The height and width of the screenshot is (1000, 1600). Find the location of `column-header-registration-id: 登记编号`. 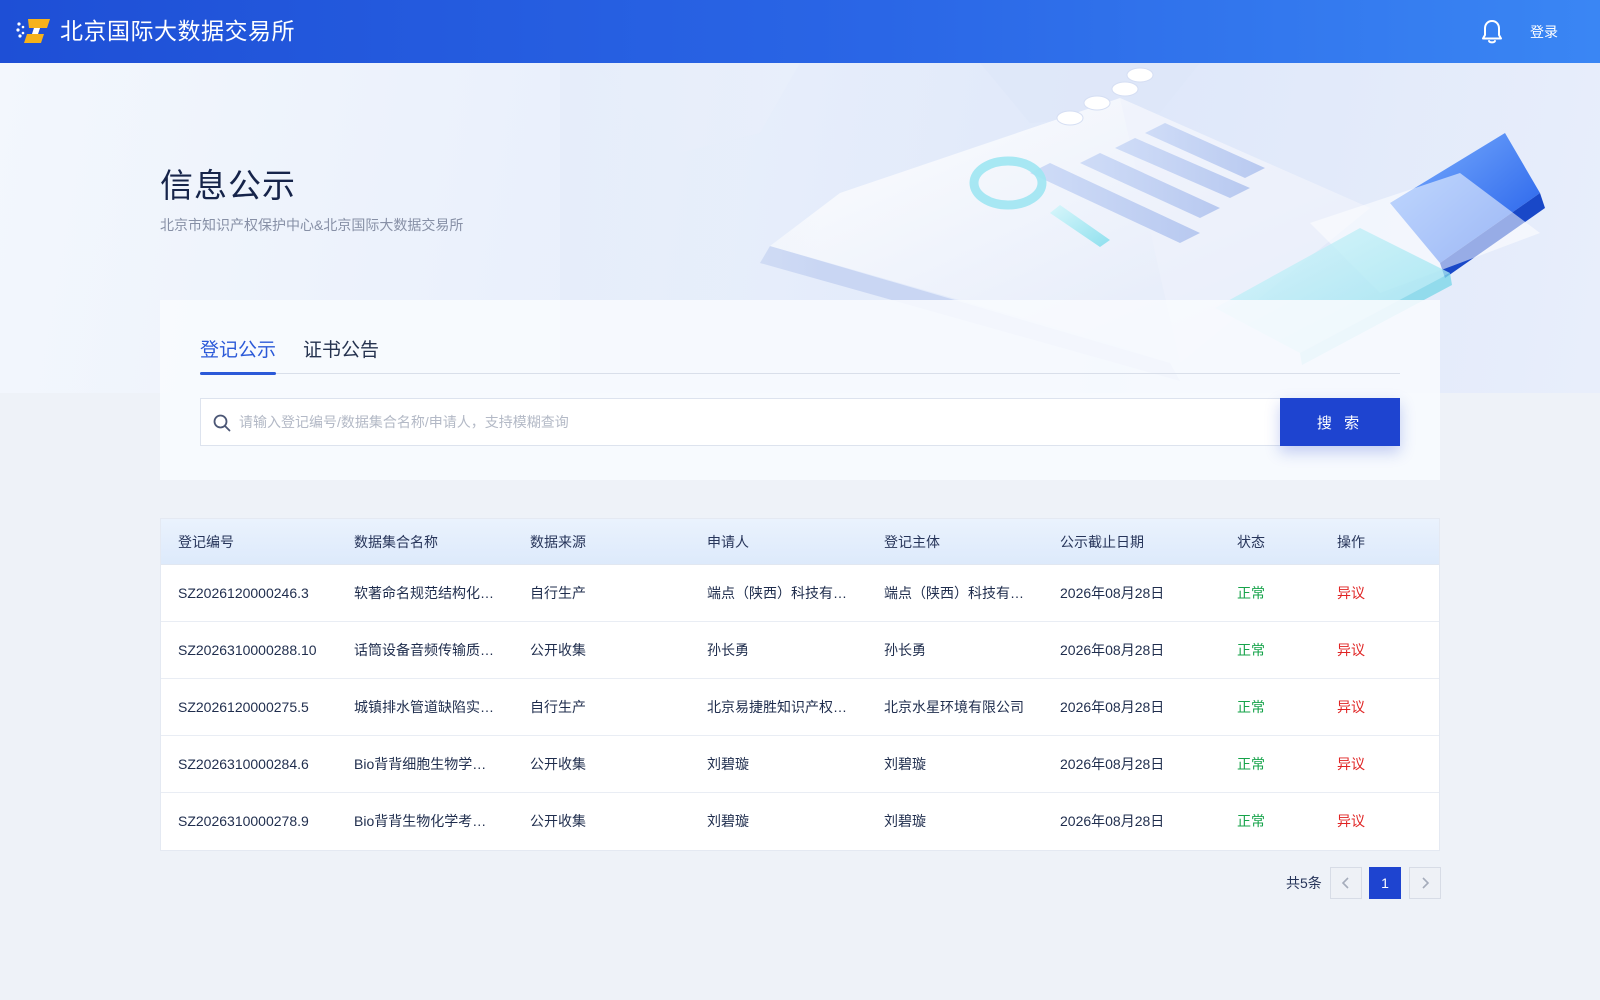

column-header-registration-id: 登记编号 is located at coordinates (206, 542).